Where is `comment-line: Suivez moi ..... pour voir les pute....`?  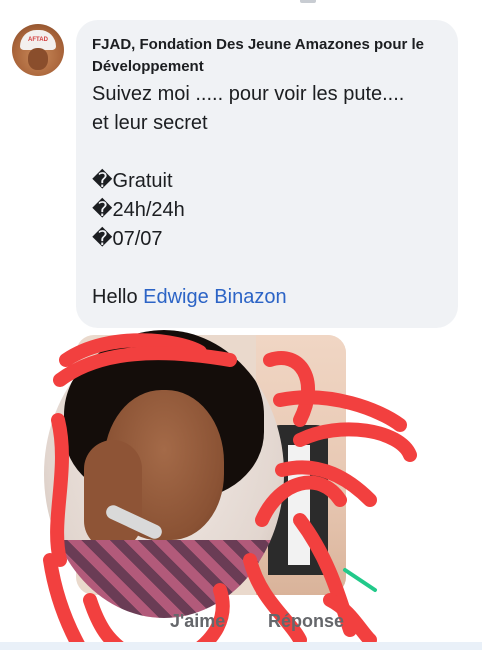
comment-line: Suivez moi ..... pour voir les pute.... is located at coordinates (248, 94).